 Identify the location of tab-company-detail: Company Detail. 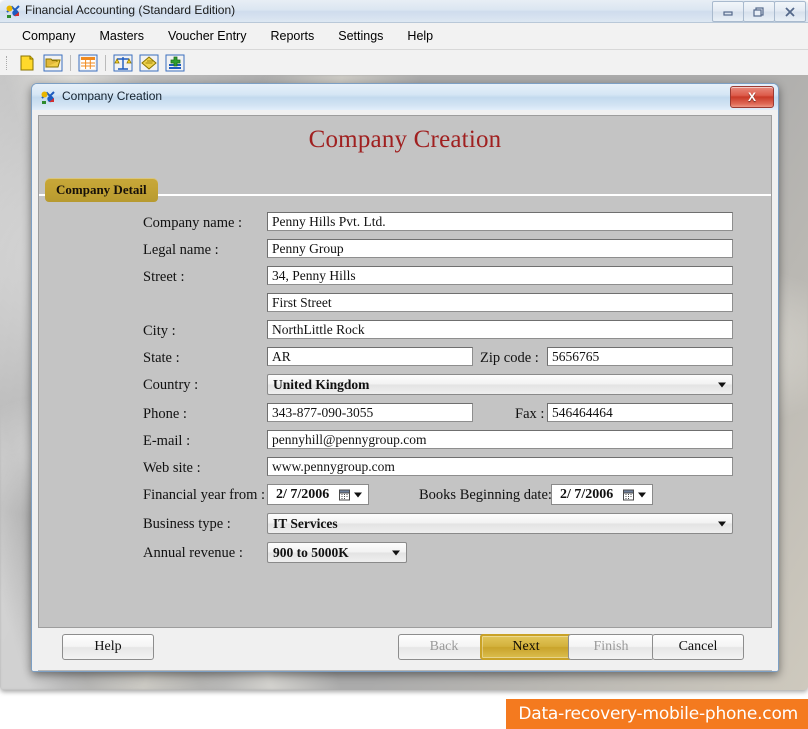
(101, 190).